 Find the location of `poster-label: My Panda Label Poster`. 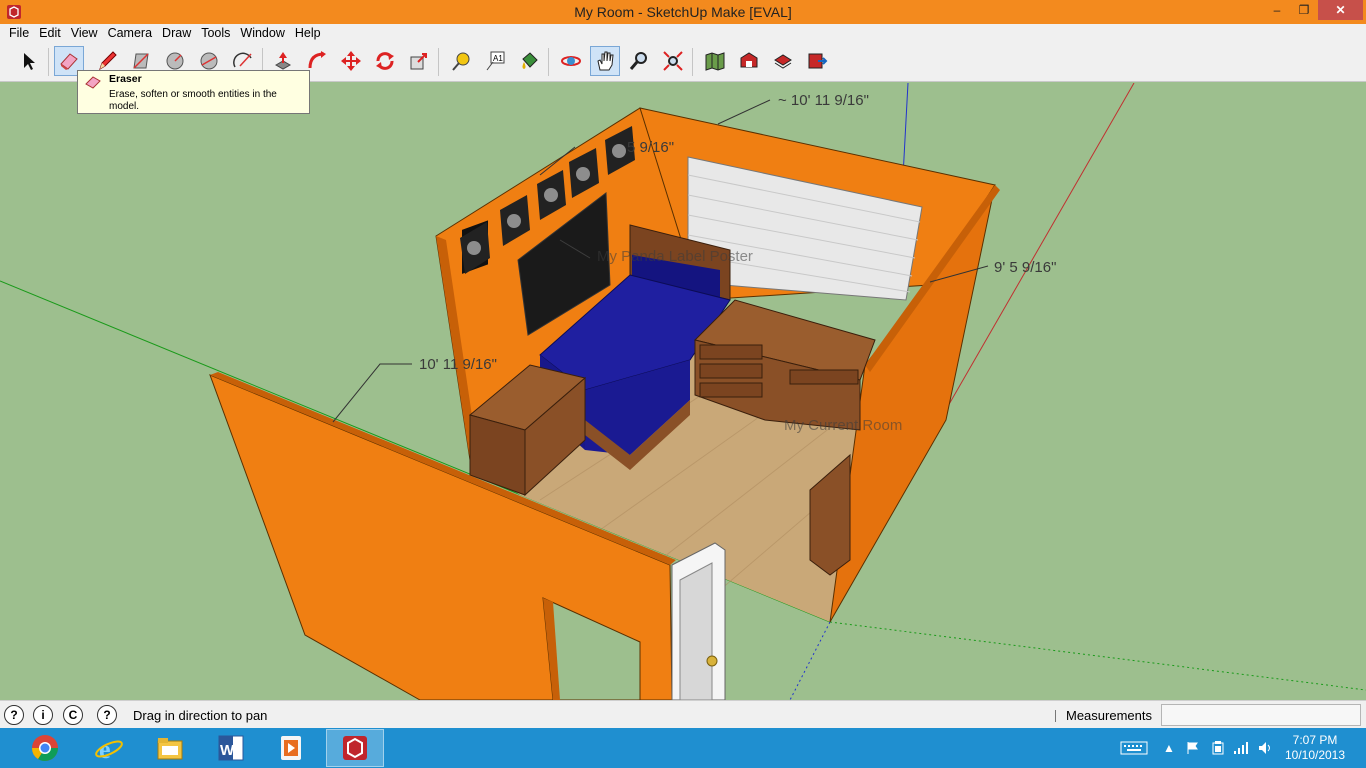

poster-label: My Panda Label Poster is located at coordinates (675, 256).